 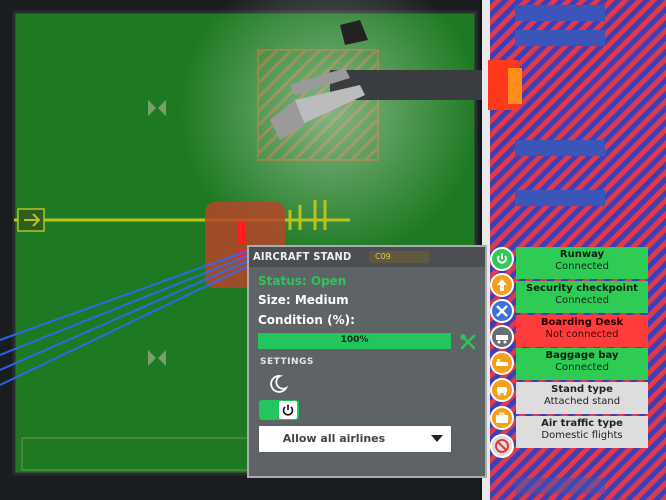 I want to click on car-icon, so click(x=502, y=390).